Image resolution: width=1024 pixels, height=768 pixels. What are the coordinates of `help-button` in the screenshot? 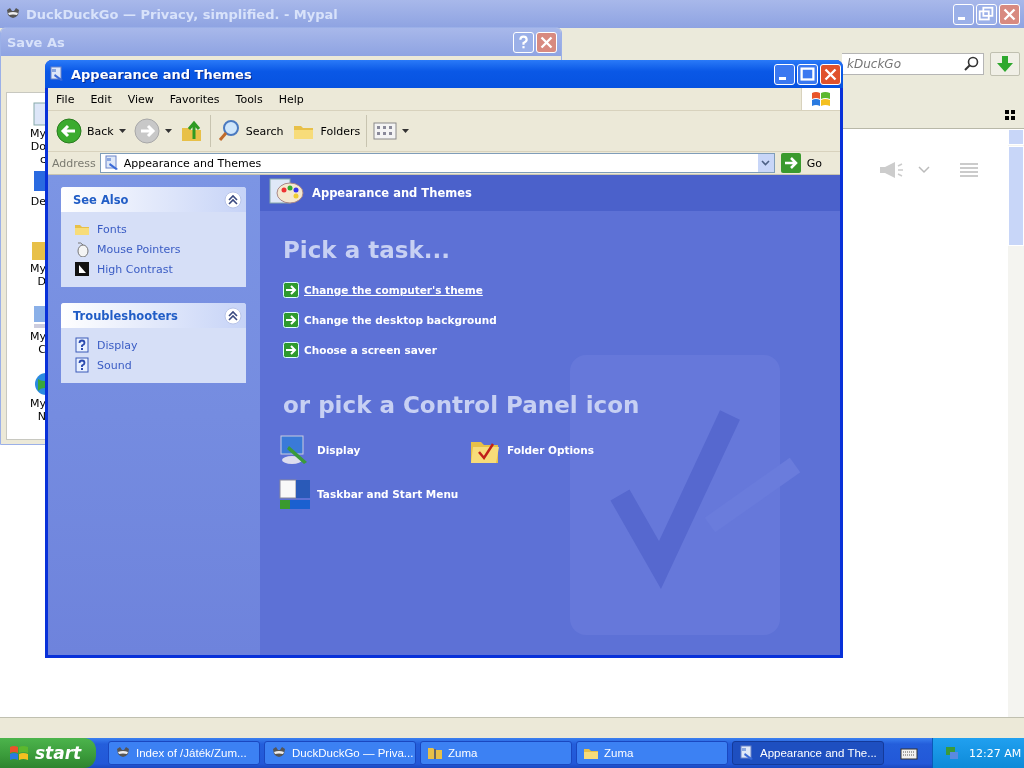 It's located at (523, 42).